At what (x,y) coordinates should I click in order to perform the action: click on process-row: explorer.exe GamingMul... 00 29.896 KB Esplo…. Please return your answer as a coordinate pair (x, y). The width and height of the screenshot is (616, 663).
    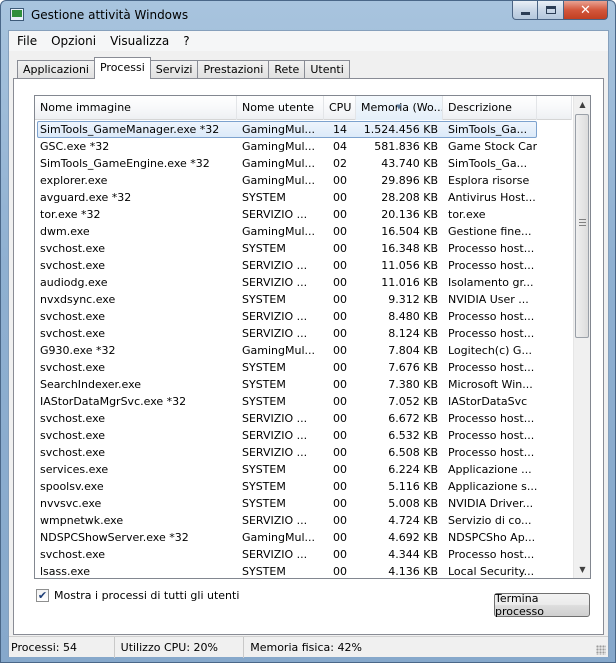
    Looking at the image, I should click on (303, 180).